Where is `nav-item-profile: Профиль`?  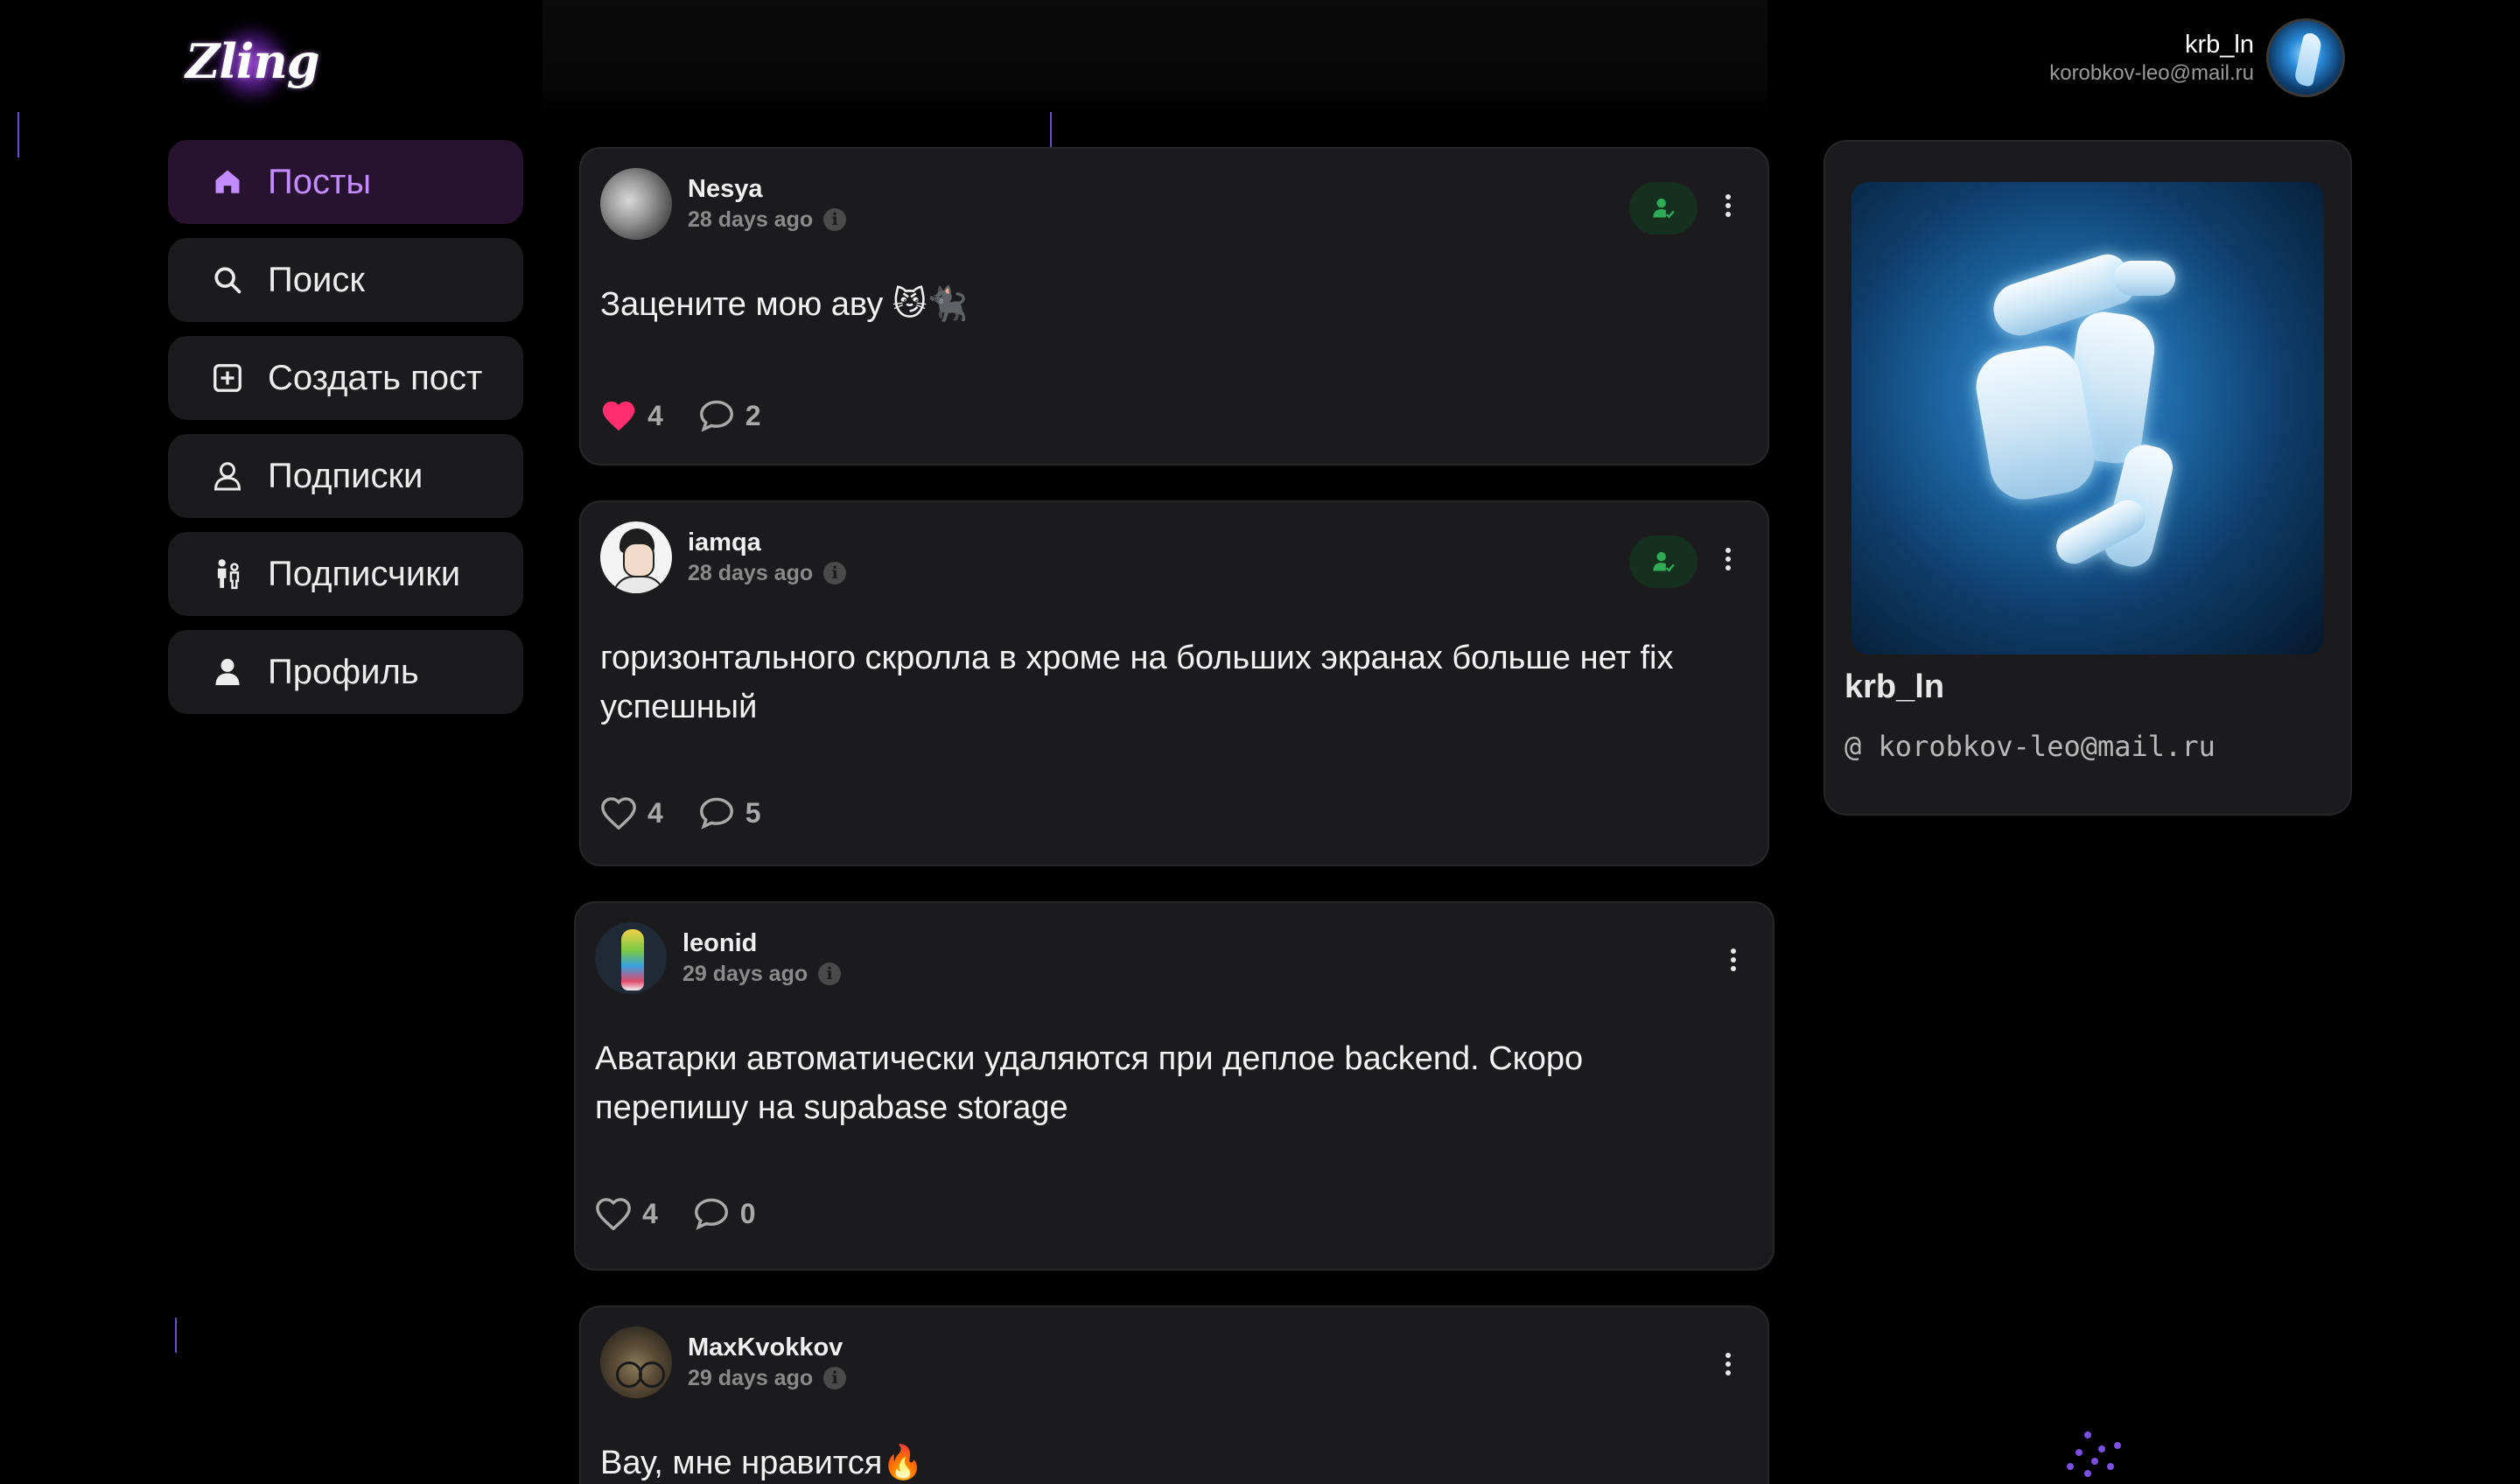
nav-item-profile: Профиль is located at coordinates (345, 672).